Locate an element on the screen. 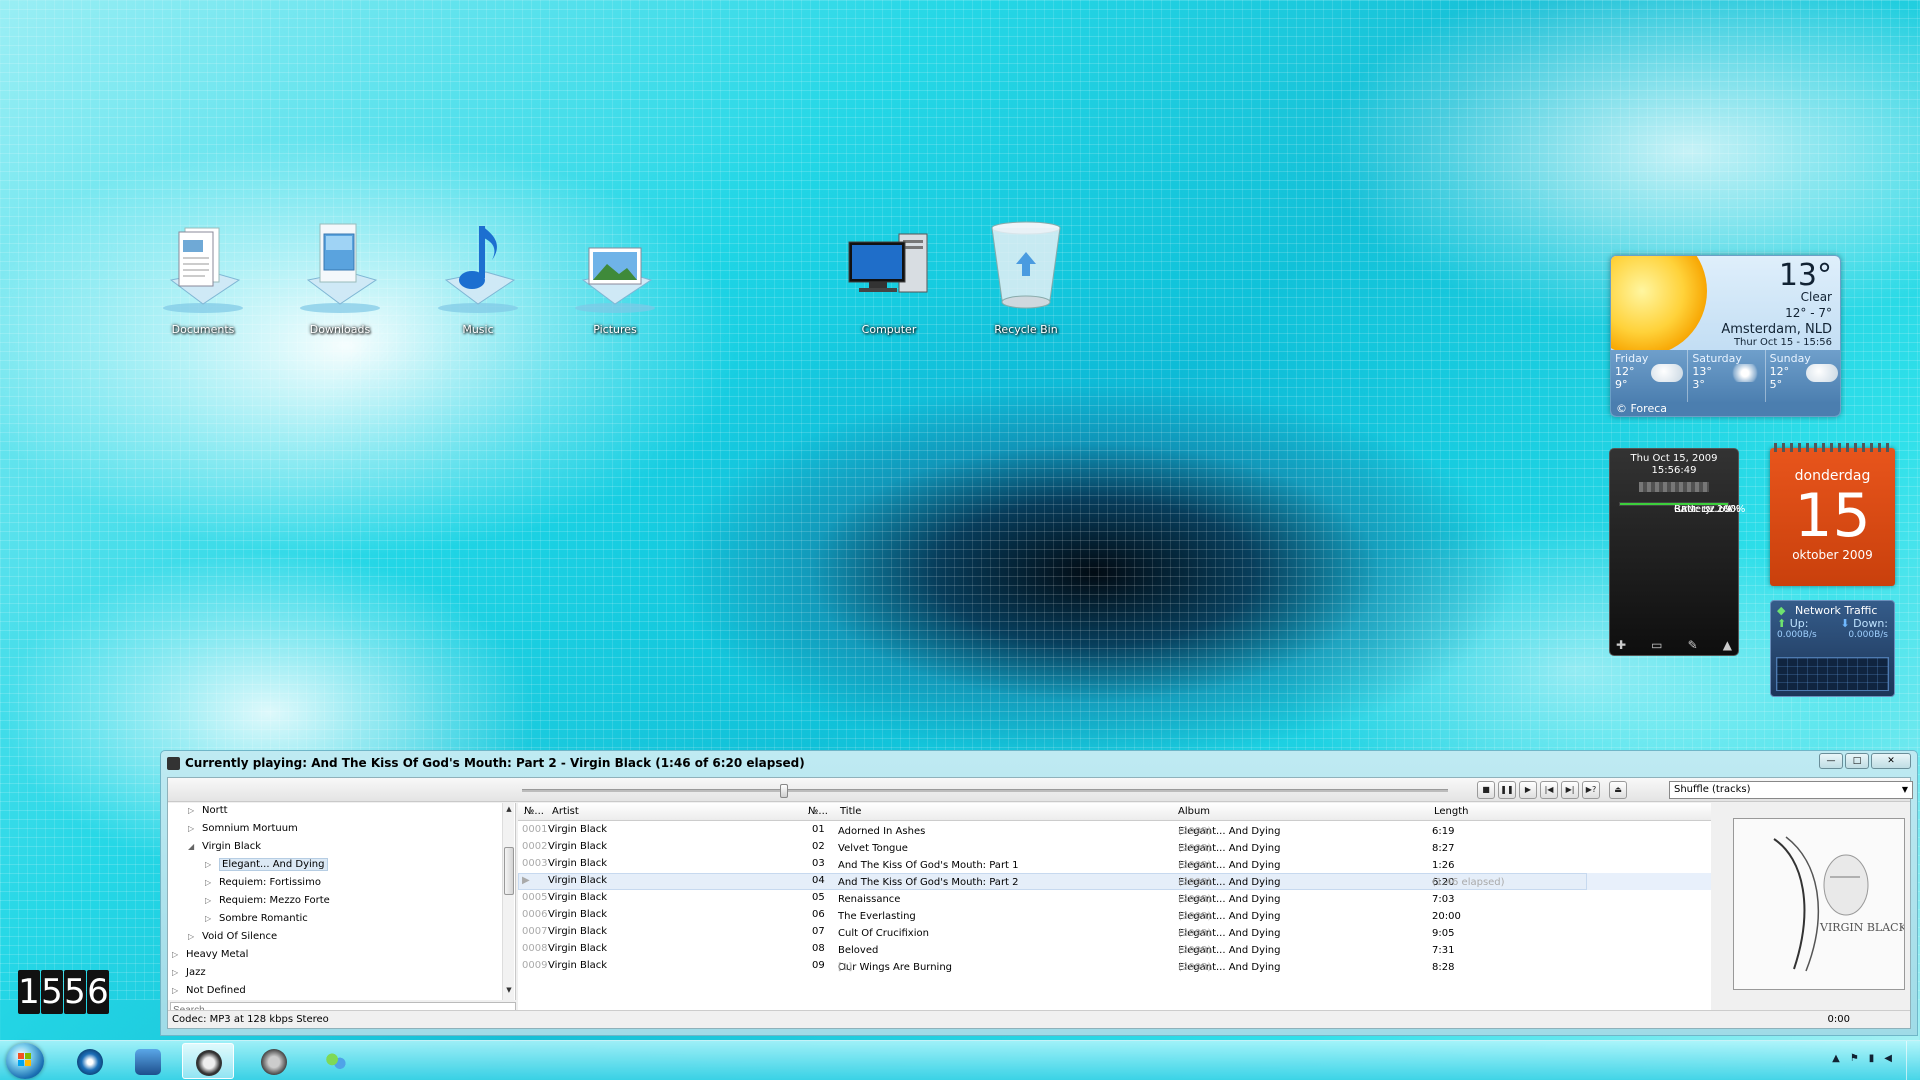 Image resolution: width=1920 pixels, height=1080 pixels. tree-item: ▷ Requiem: Mezzo Forte is located at coordinates (267, 900).